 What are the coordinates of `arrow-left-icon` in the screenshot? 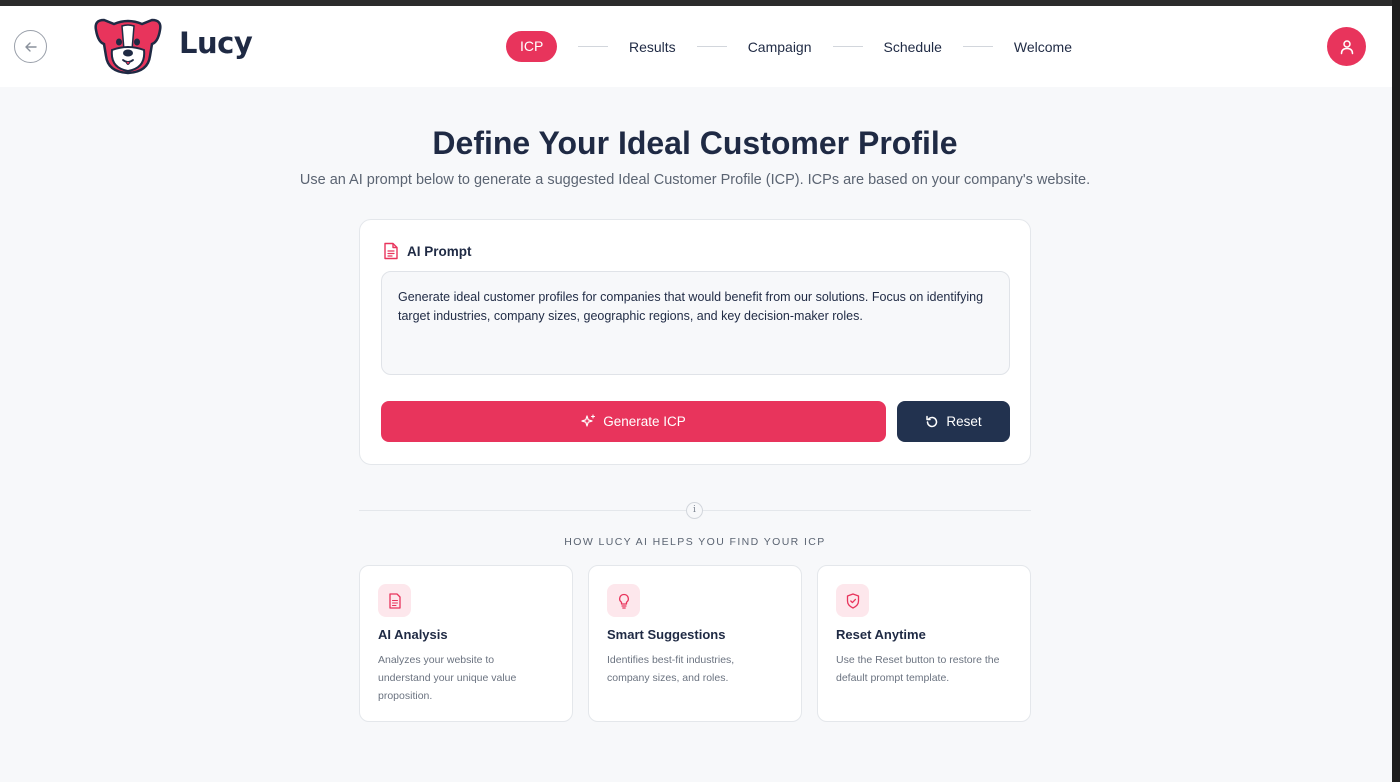 It's located at (30, 46).